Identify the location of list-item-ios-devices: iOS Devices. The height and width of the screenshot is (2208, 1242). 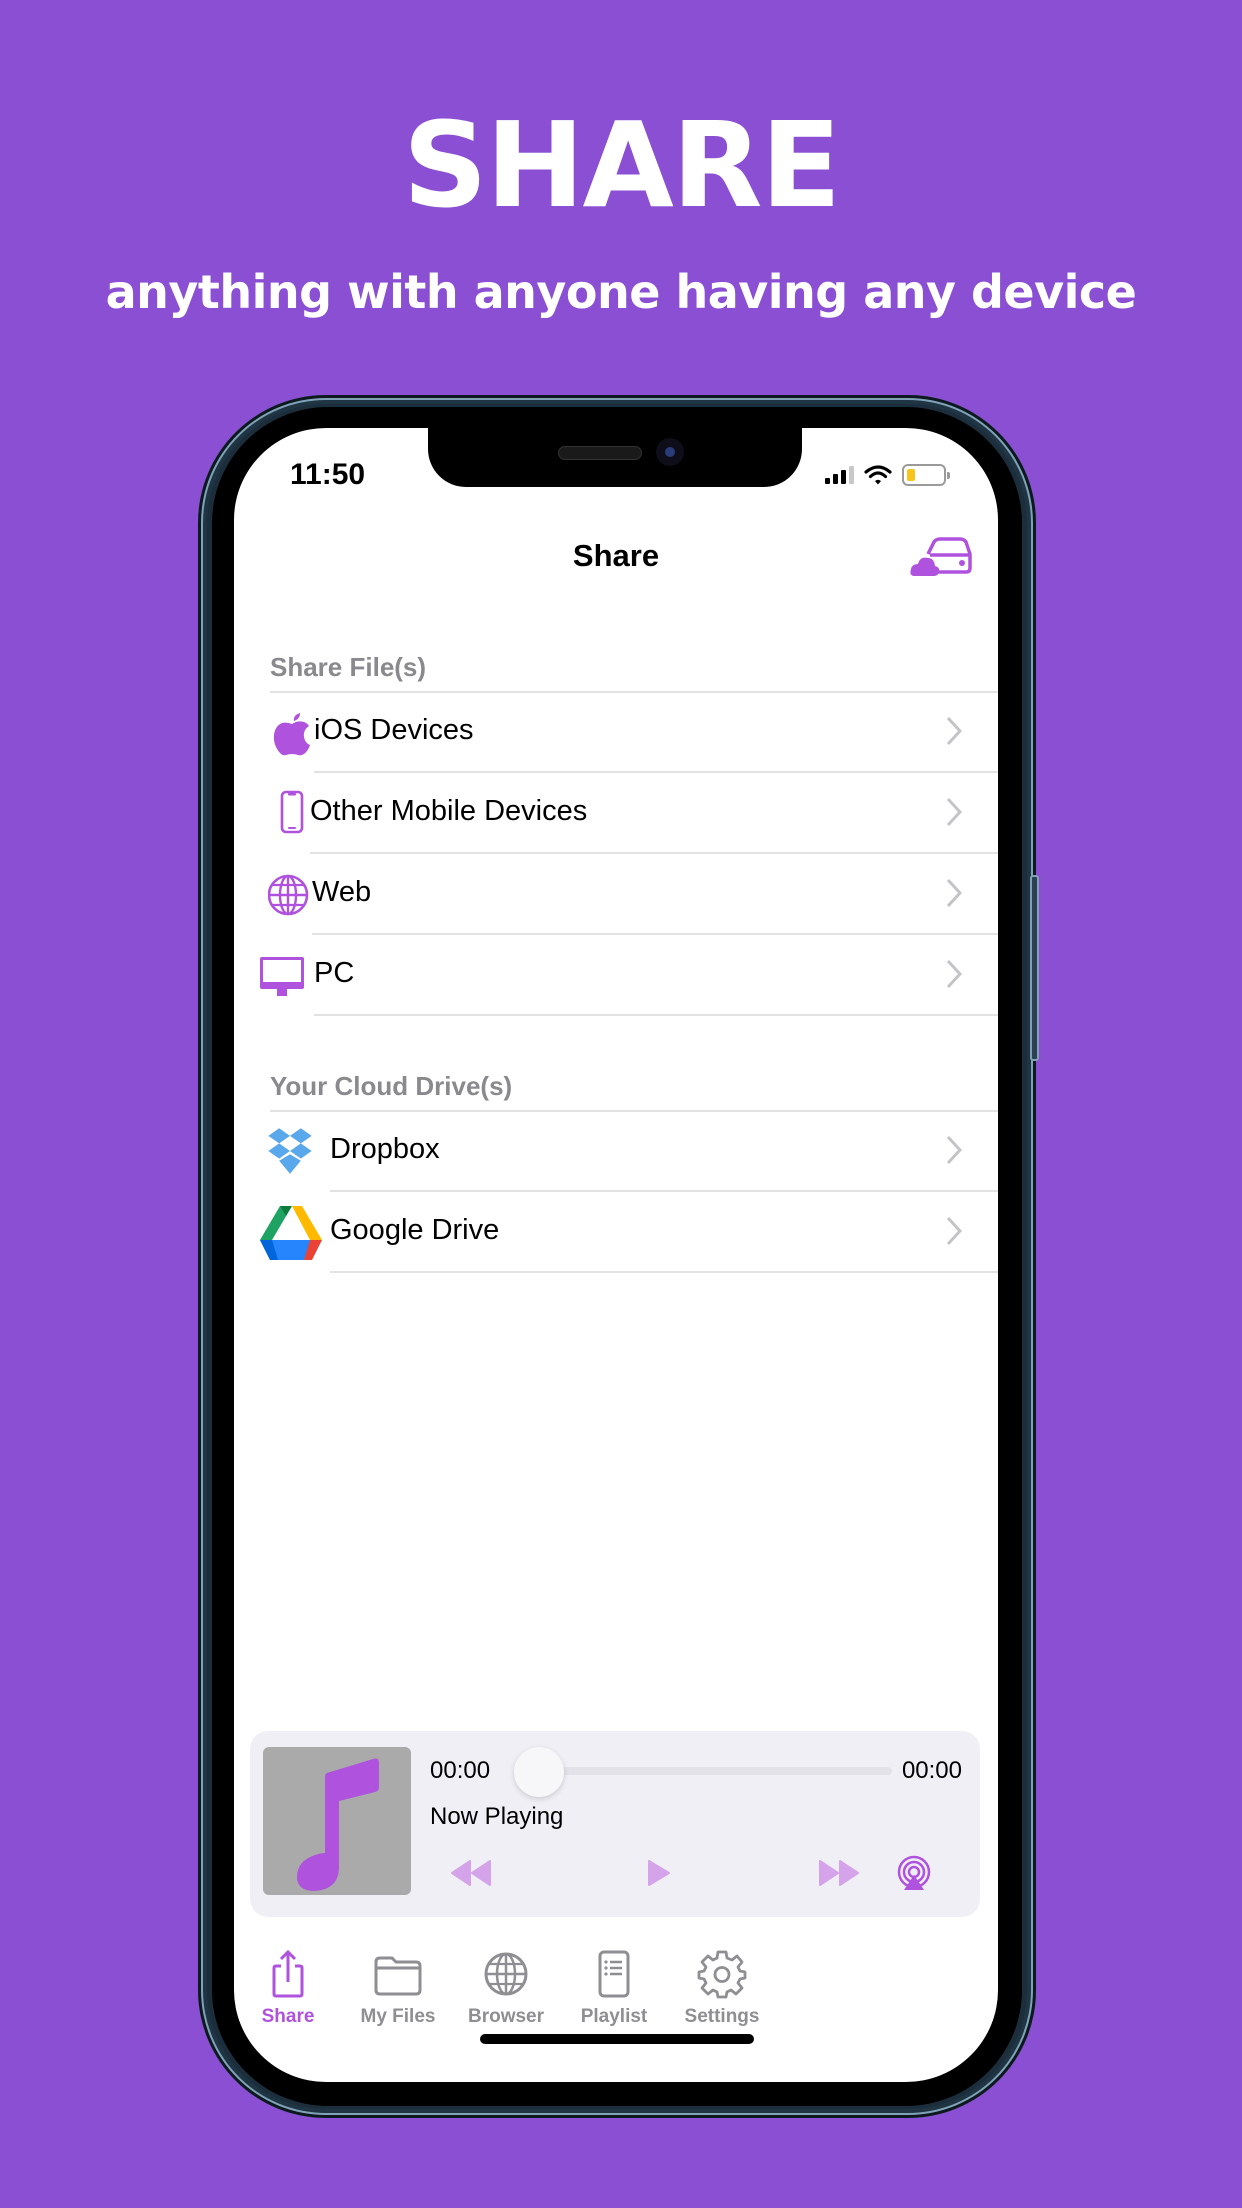
(616, 732).